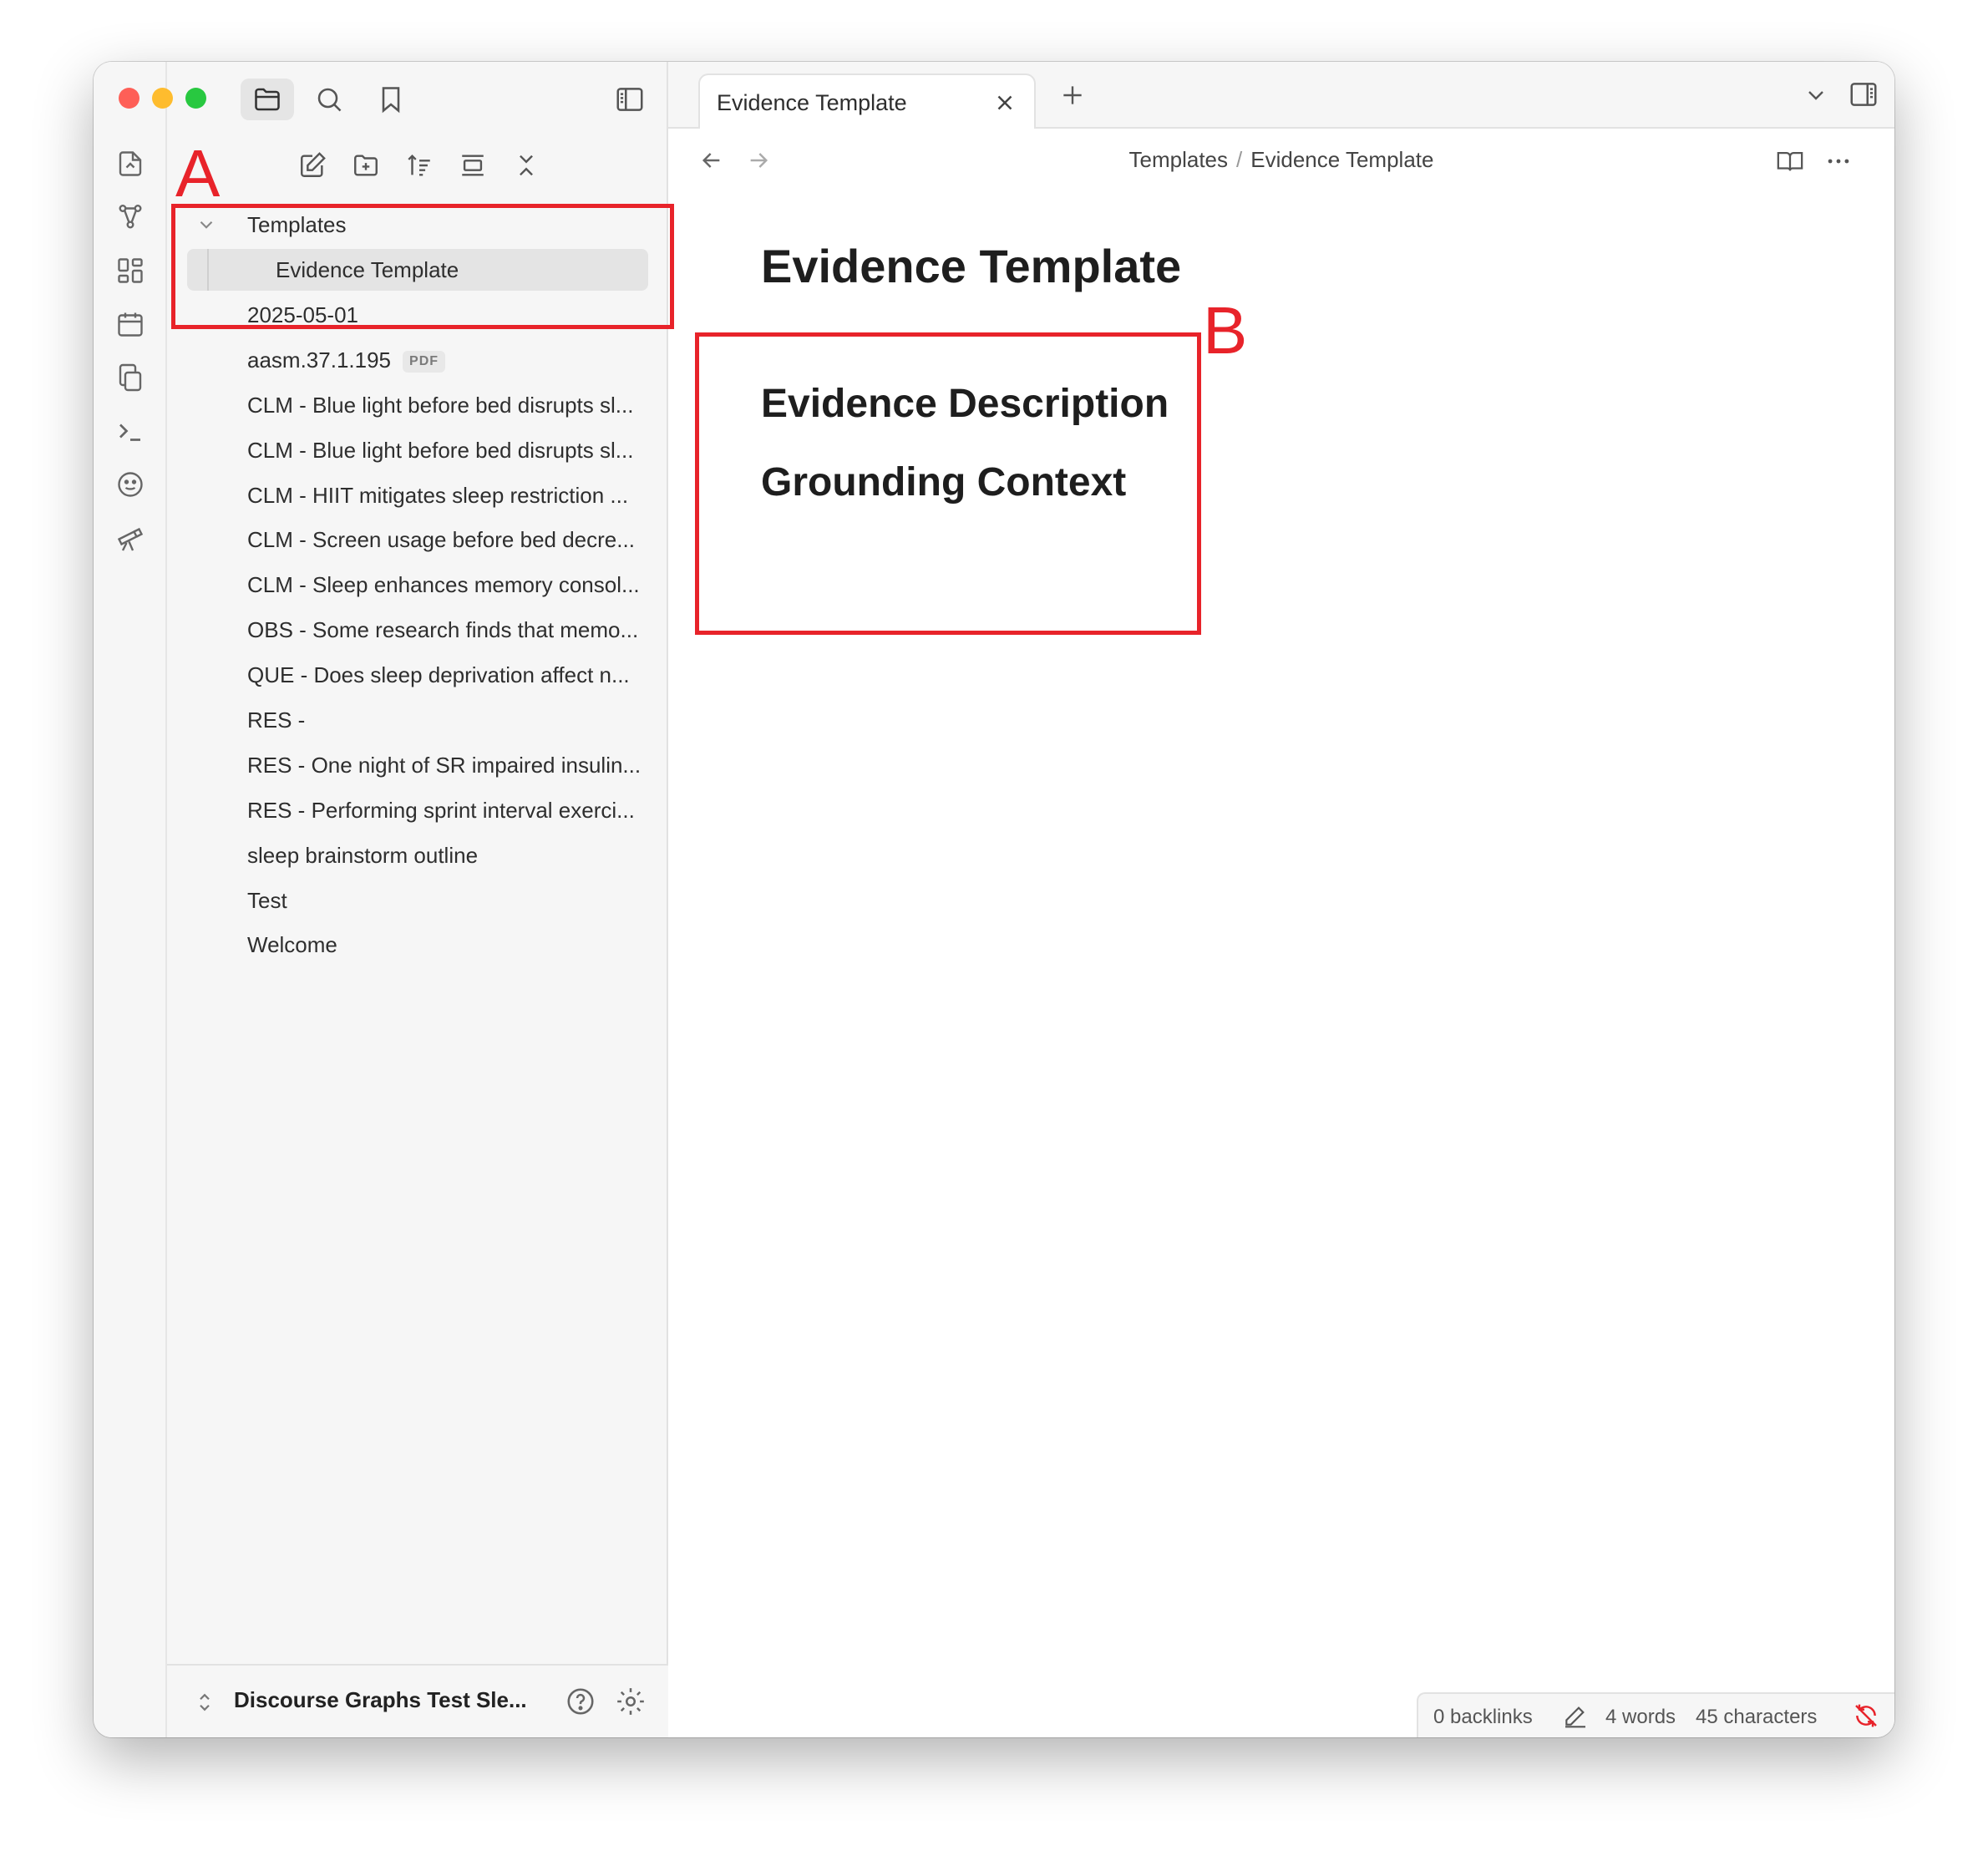 This screenshot has width=1988, height=1861. What do you see at coordinates (812, 103) in the screenshot?
I see `tab-title: Evidence Template` at bounding box center [812, 103].